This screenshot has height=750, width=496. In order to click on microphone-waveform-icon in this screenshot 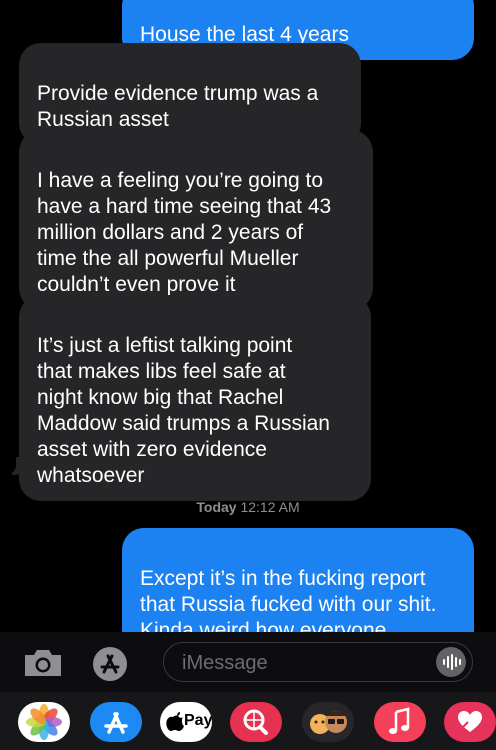, I will do `click(451, 662)`.